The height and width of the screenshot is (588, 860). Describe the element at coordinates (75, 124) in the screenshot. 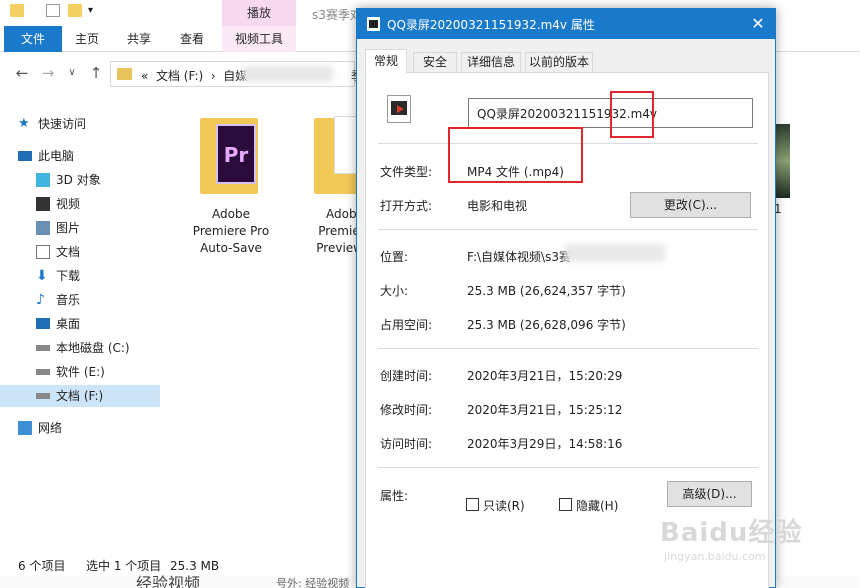

I see `nav-quick-access: ★ 快速访问` at that location.